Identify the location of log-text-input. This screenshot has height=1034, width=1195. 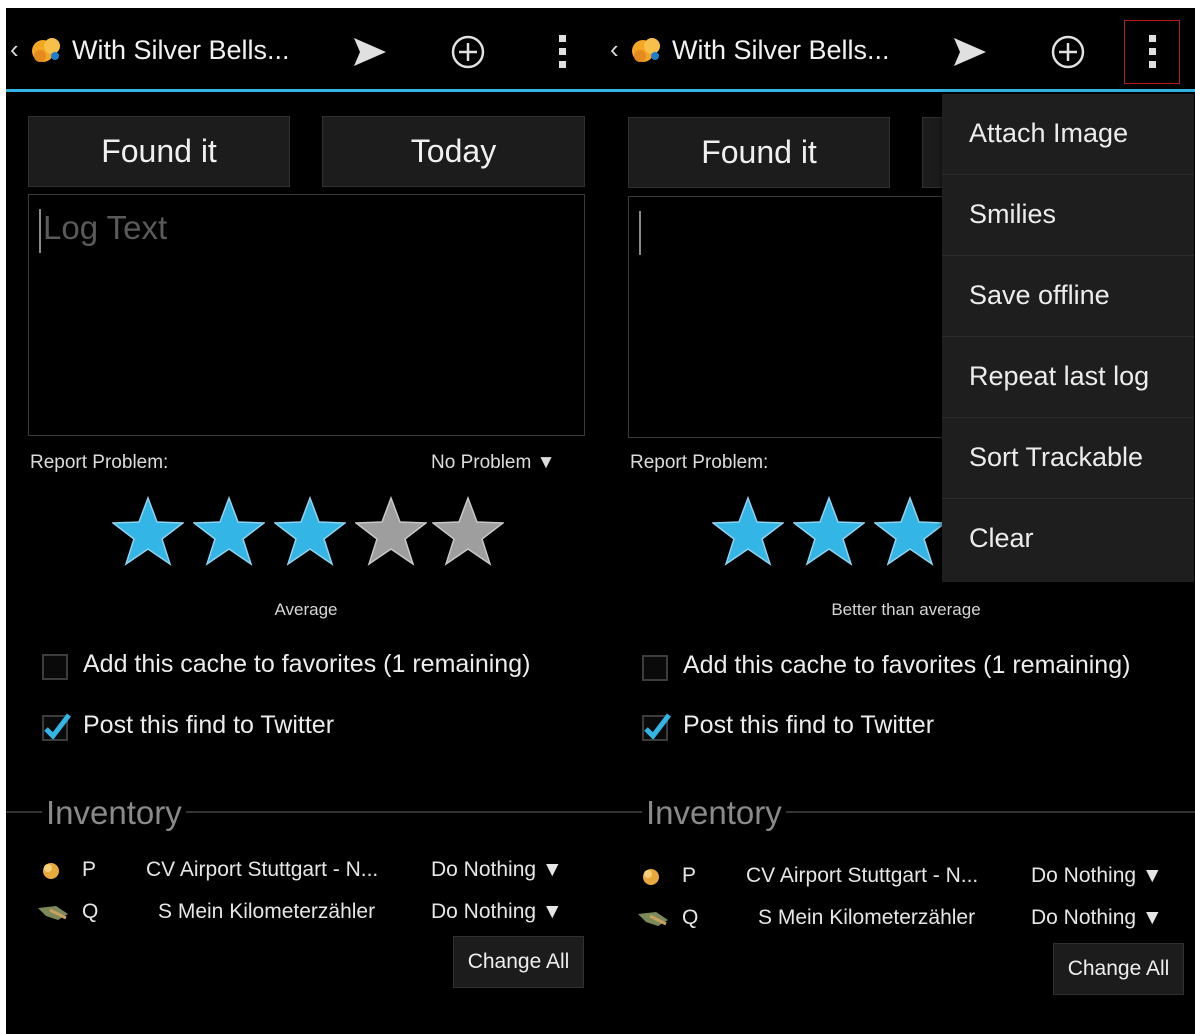
(788, 317).